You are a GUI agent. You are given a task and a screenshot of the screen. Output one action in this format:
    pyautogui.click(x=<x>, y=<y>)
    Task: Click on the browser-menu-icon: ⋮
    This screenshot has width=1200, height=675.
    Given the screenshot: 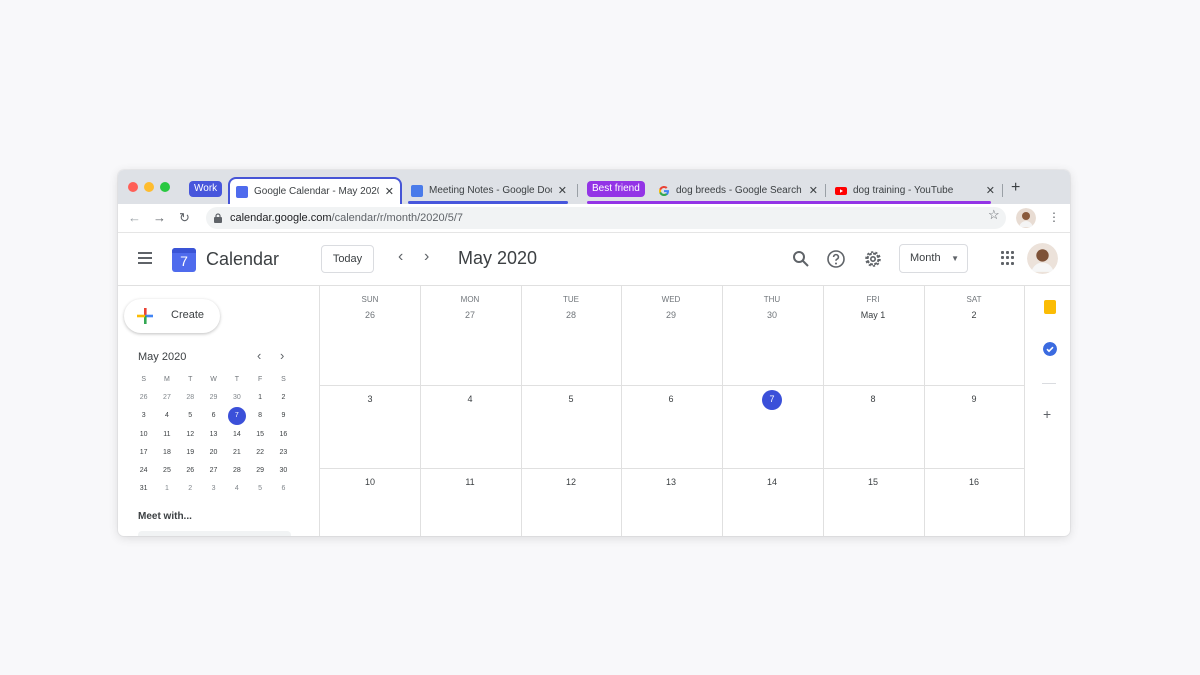 What is the action you would take?
    pyautogui.click(x=1054, y=217)
    